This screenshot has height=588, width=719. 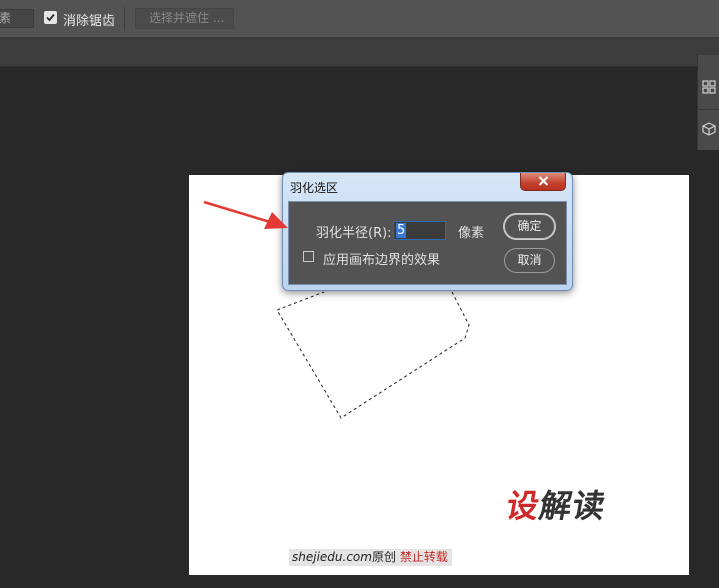 I want to click on feather-unit-text: 素, so click(x=6, y=18).